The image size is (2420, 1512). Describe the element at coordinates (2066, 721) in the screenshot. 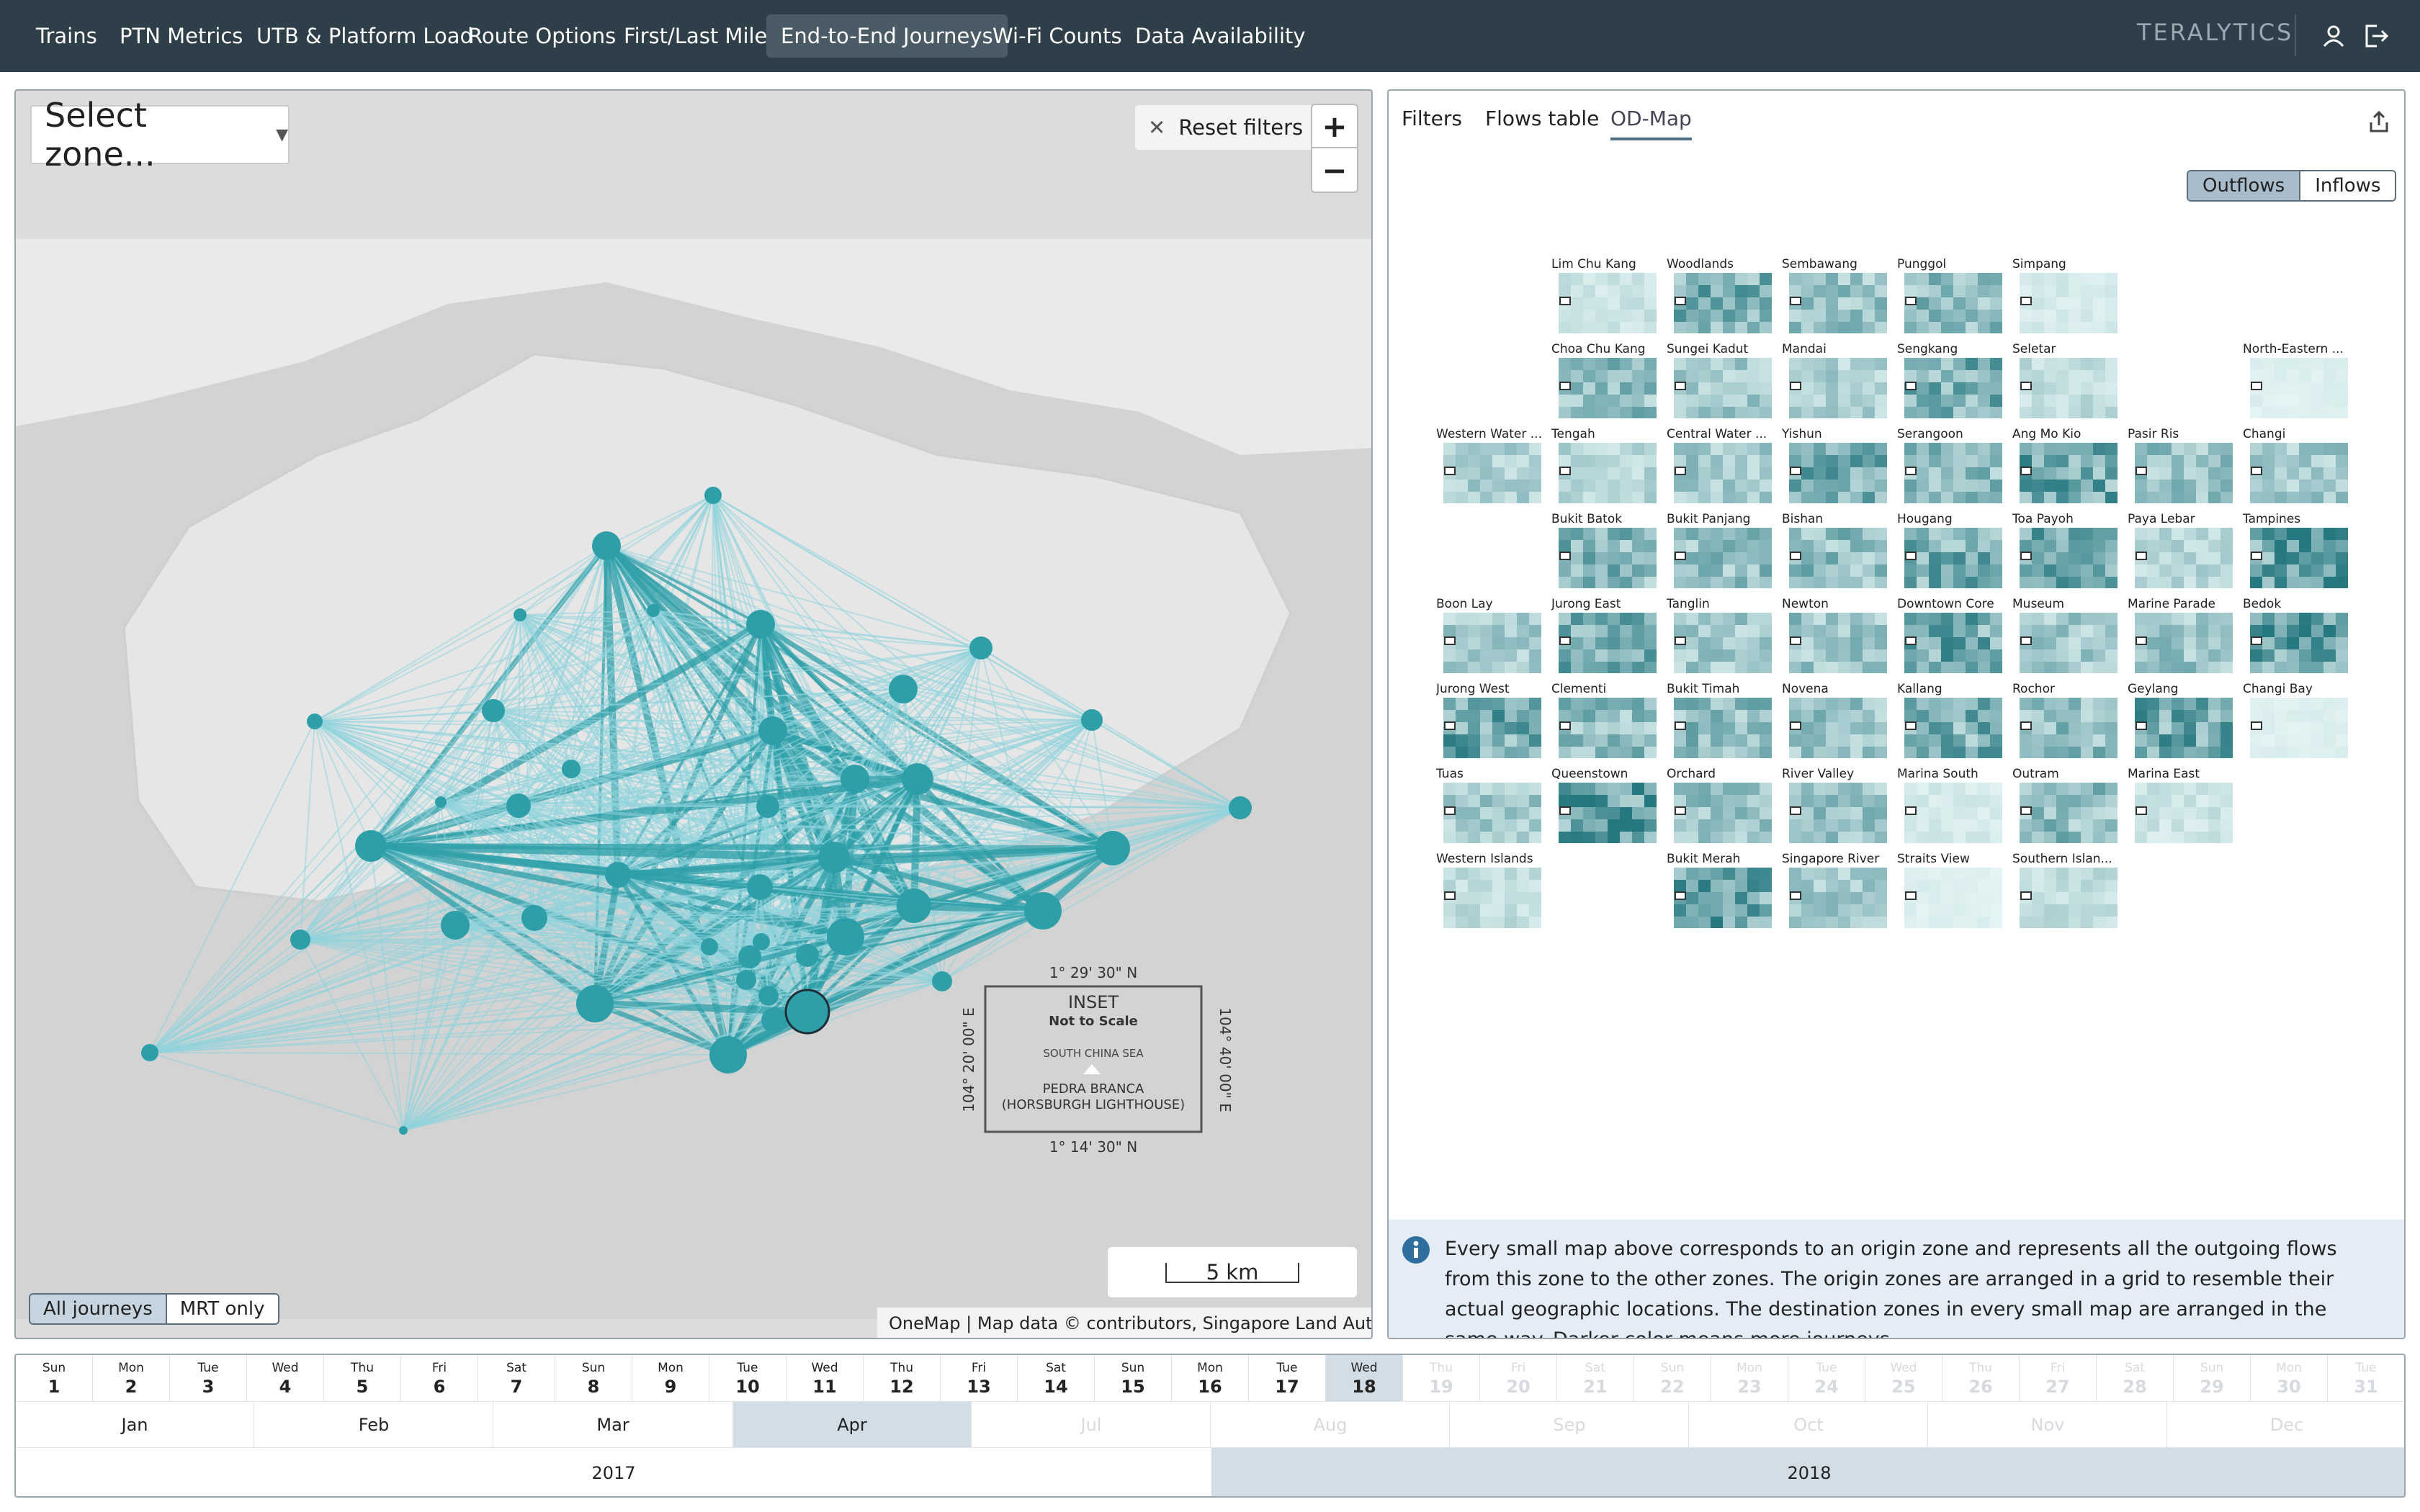

I see `od-small-map: Rochor` at that location.